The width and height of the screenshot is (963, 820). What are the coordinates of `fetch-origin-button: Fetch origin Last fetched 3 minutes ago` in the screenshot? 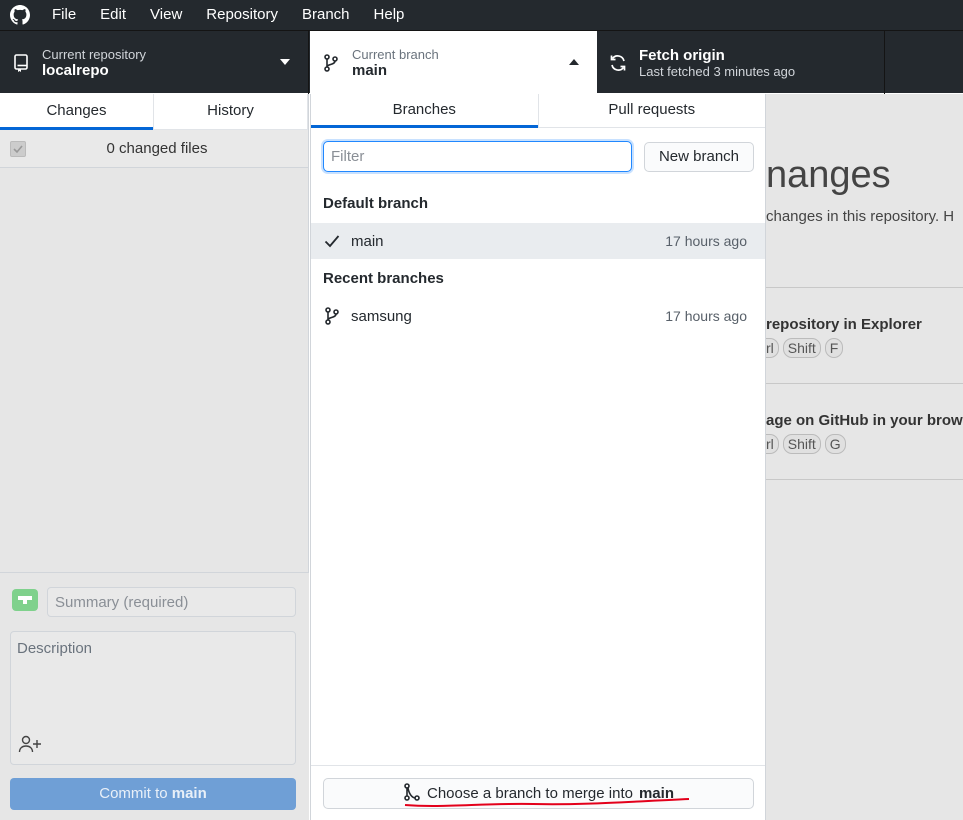 It's located at (741, 62).